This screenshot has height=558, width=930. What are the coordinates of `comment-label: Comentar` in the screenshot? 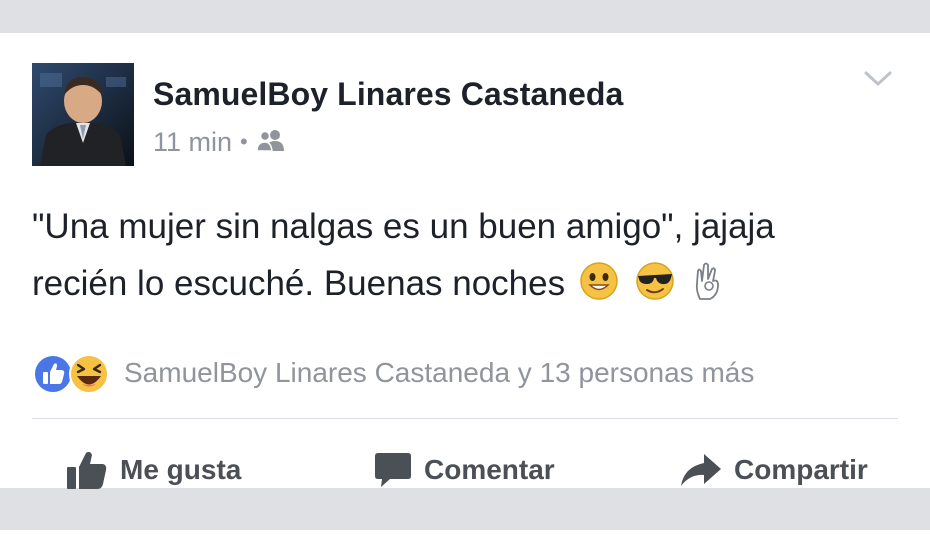 It's located at (489, 469).